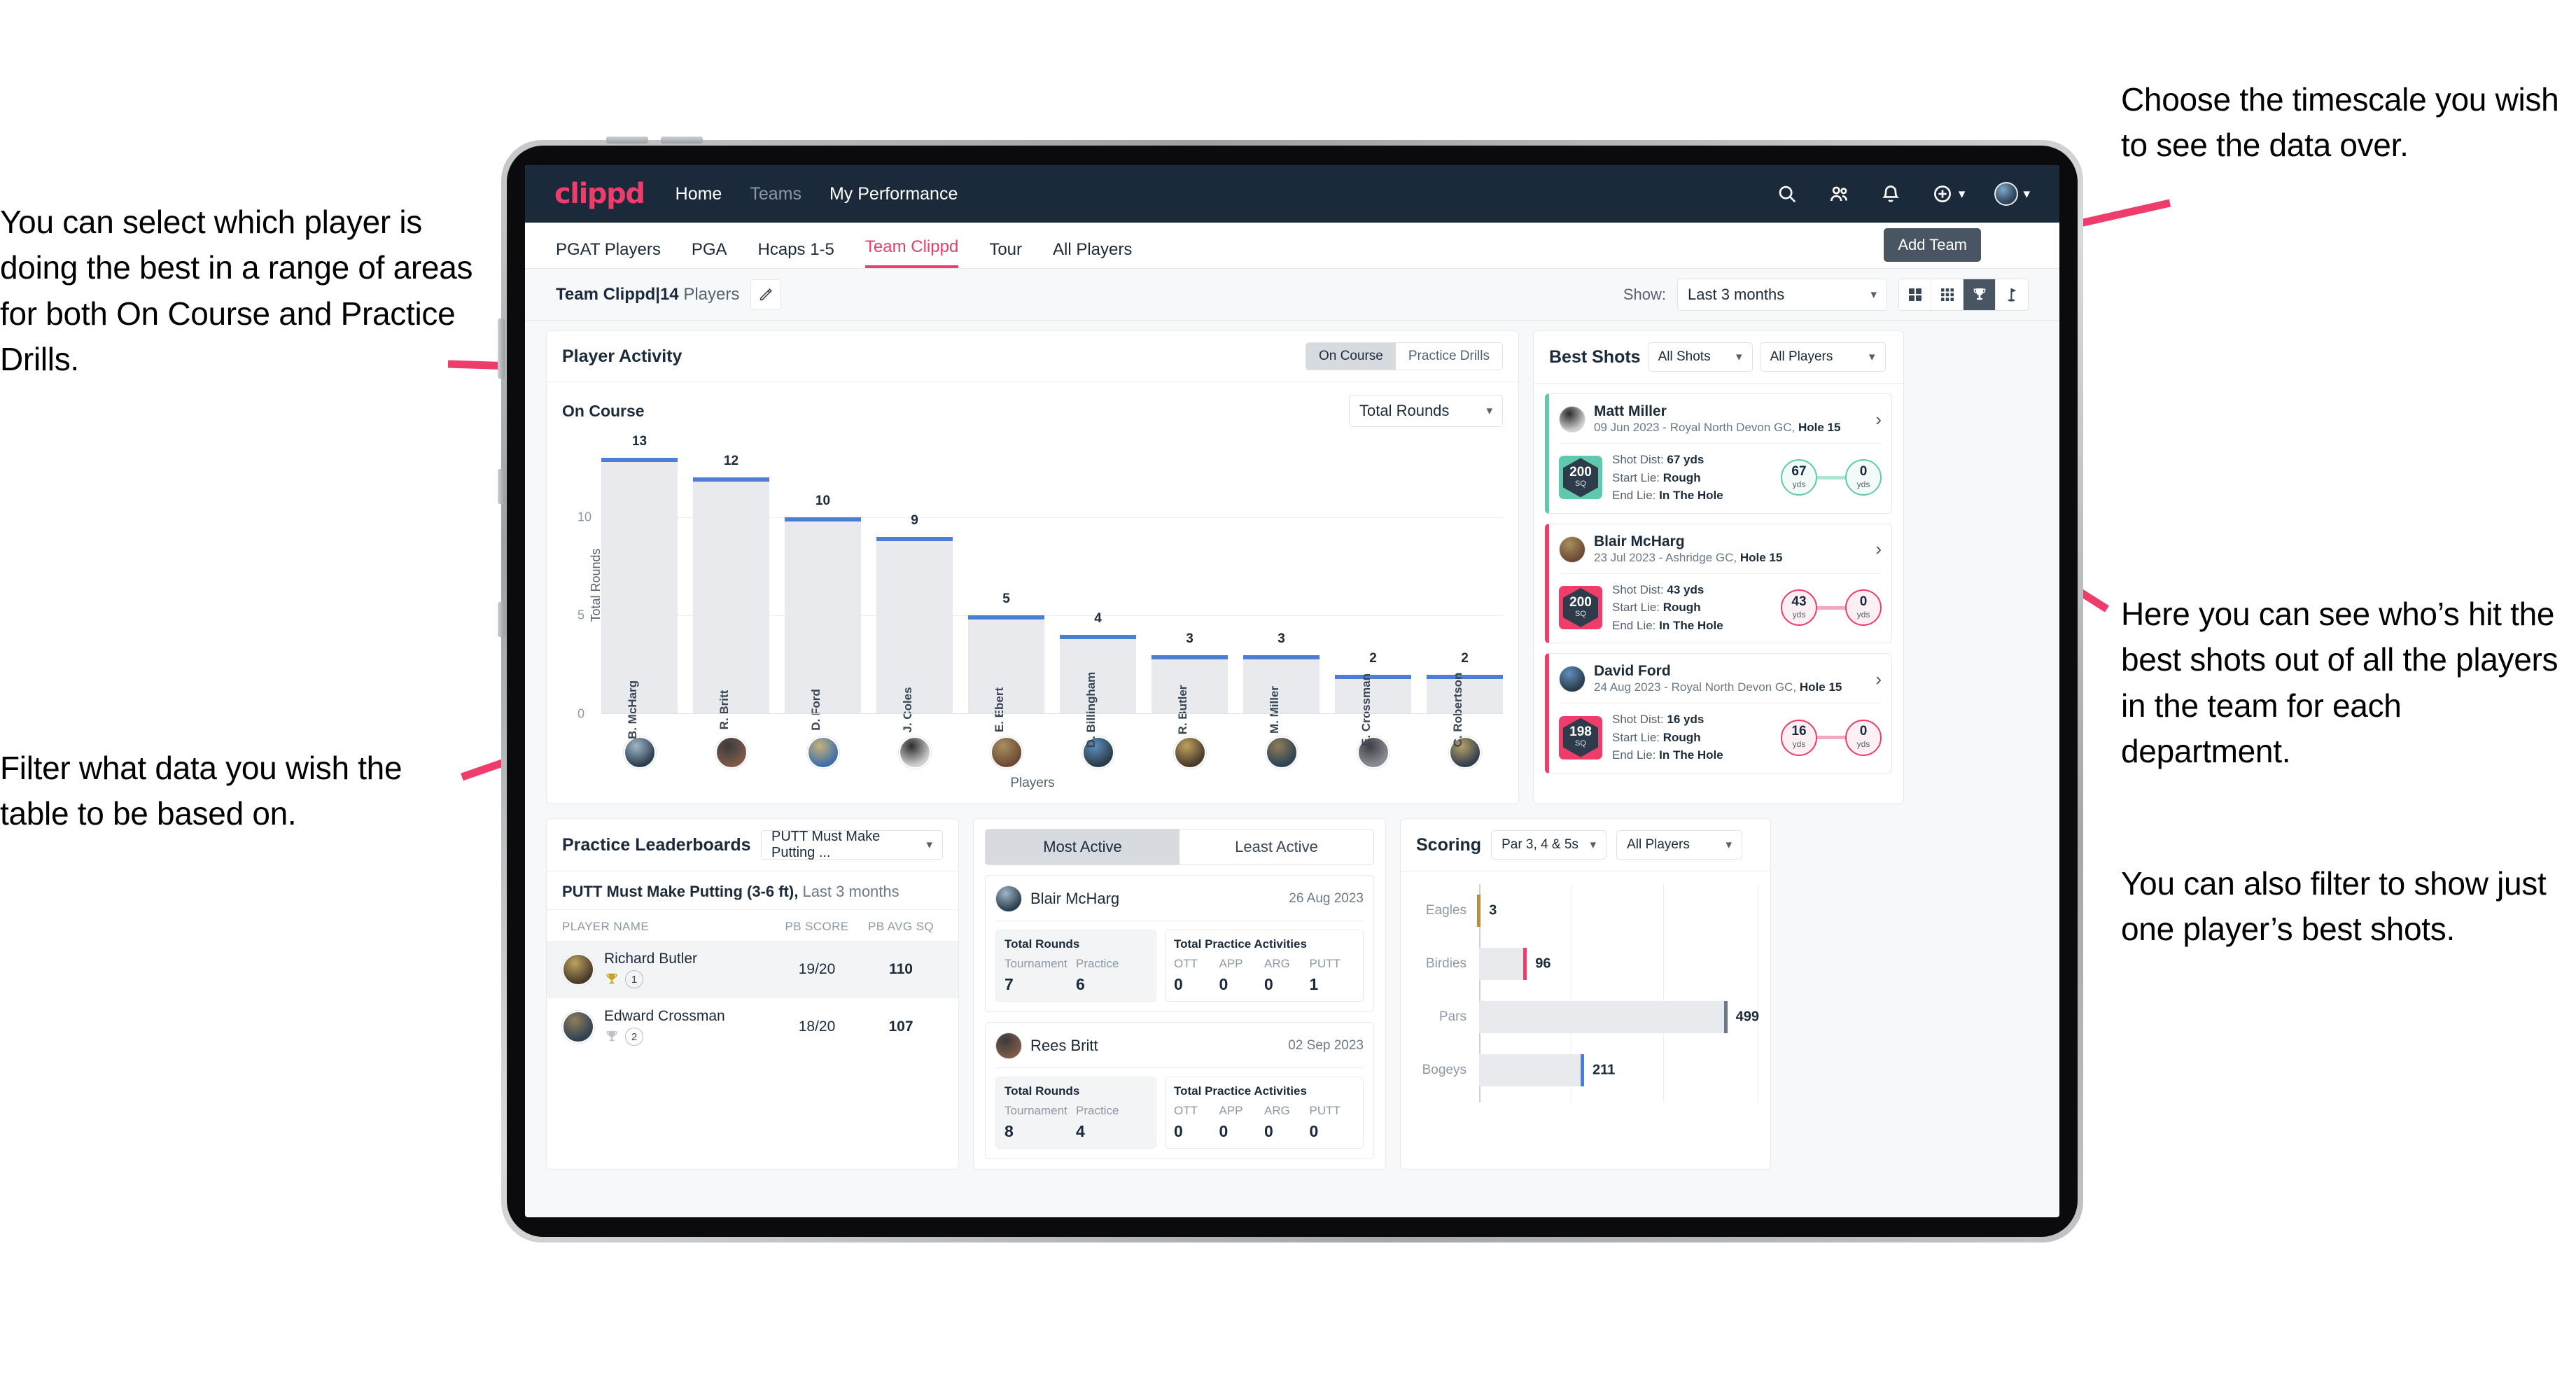  I want to click on round-stat: Practice 6, so click(1111, 975).